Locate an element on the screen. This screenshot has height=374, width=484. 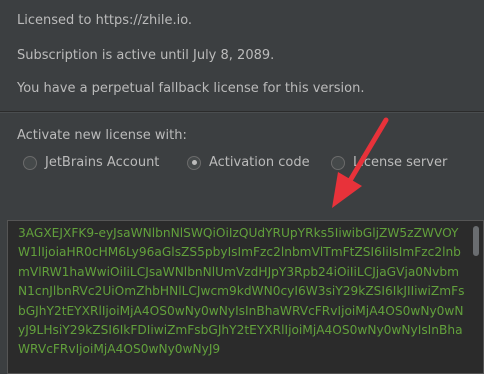
radio-activation-code: Activation code is located at coordinates (248, 162).